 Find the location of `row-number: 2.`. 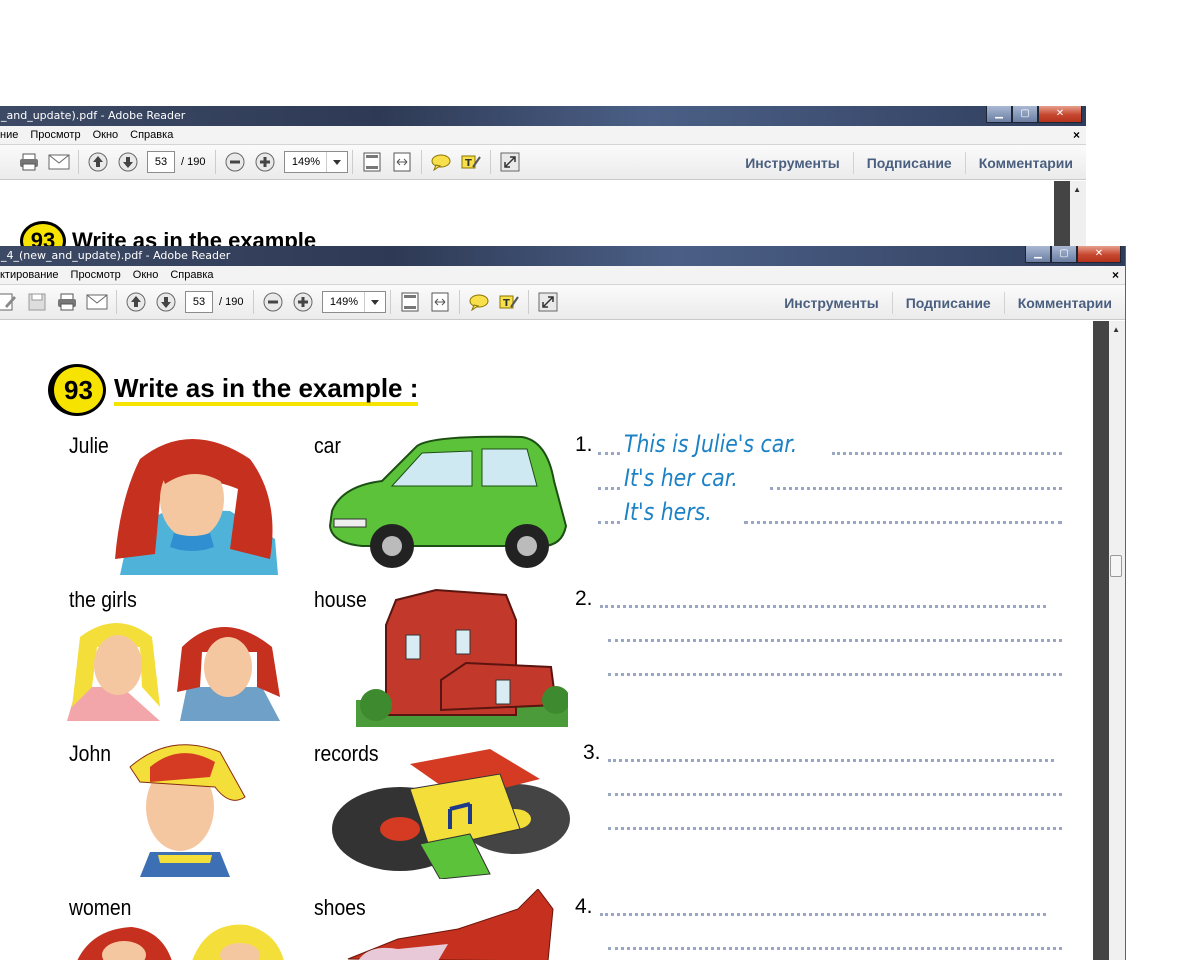

row-number: 2. is located at coordinates (584, 598).